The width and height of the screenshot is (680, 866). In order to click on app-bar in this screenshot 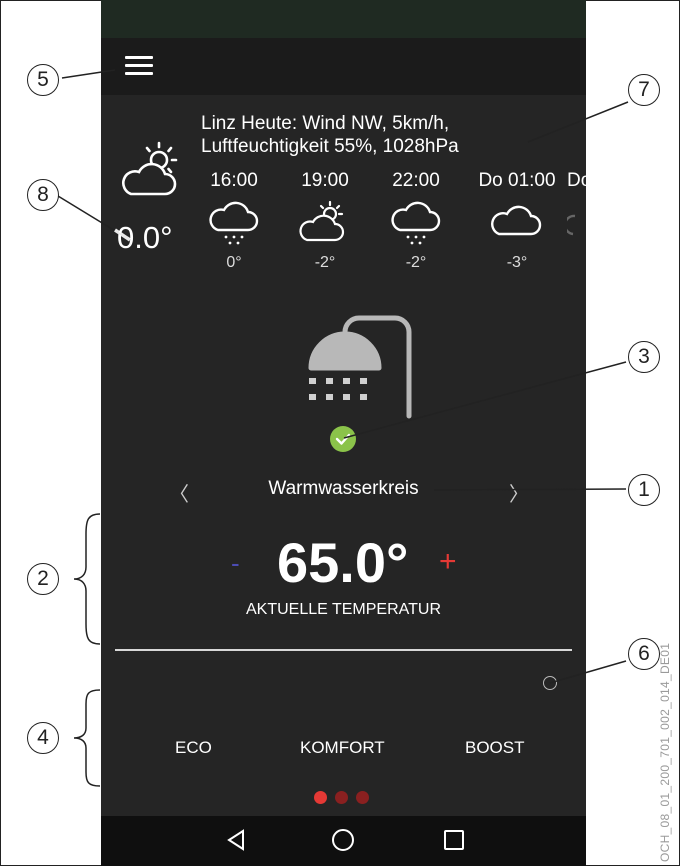, I will do `click(343, 66)`.